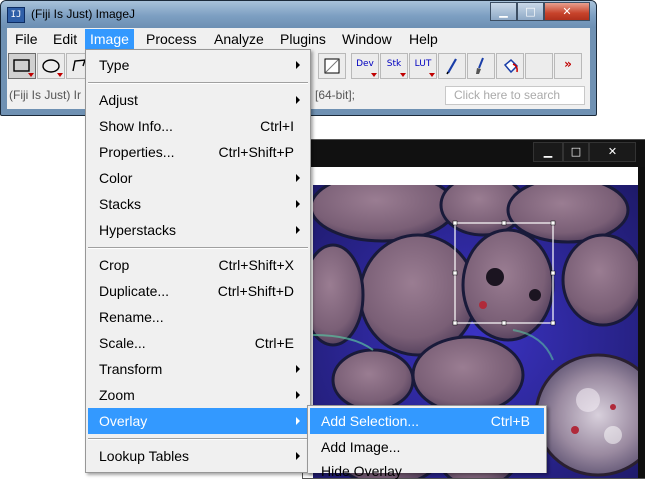  Describe the element at coordinates (198, 65) in the screenshot. I see `menu-item-type: Type` at that location.